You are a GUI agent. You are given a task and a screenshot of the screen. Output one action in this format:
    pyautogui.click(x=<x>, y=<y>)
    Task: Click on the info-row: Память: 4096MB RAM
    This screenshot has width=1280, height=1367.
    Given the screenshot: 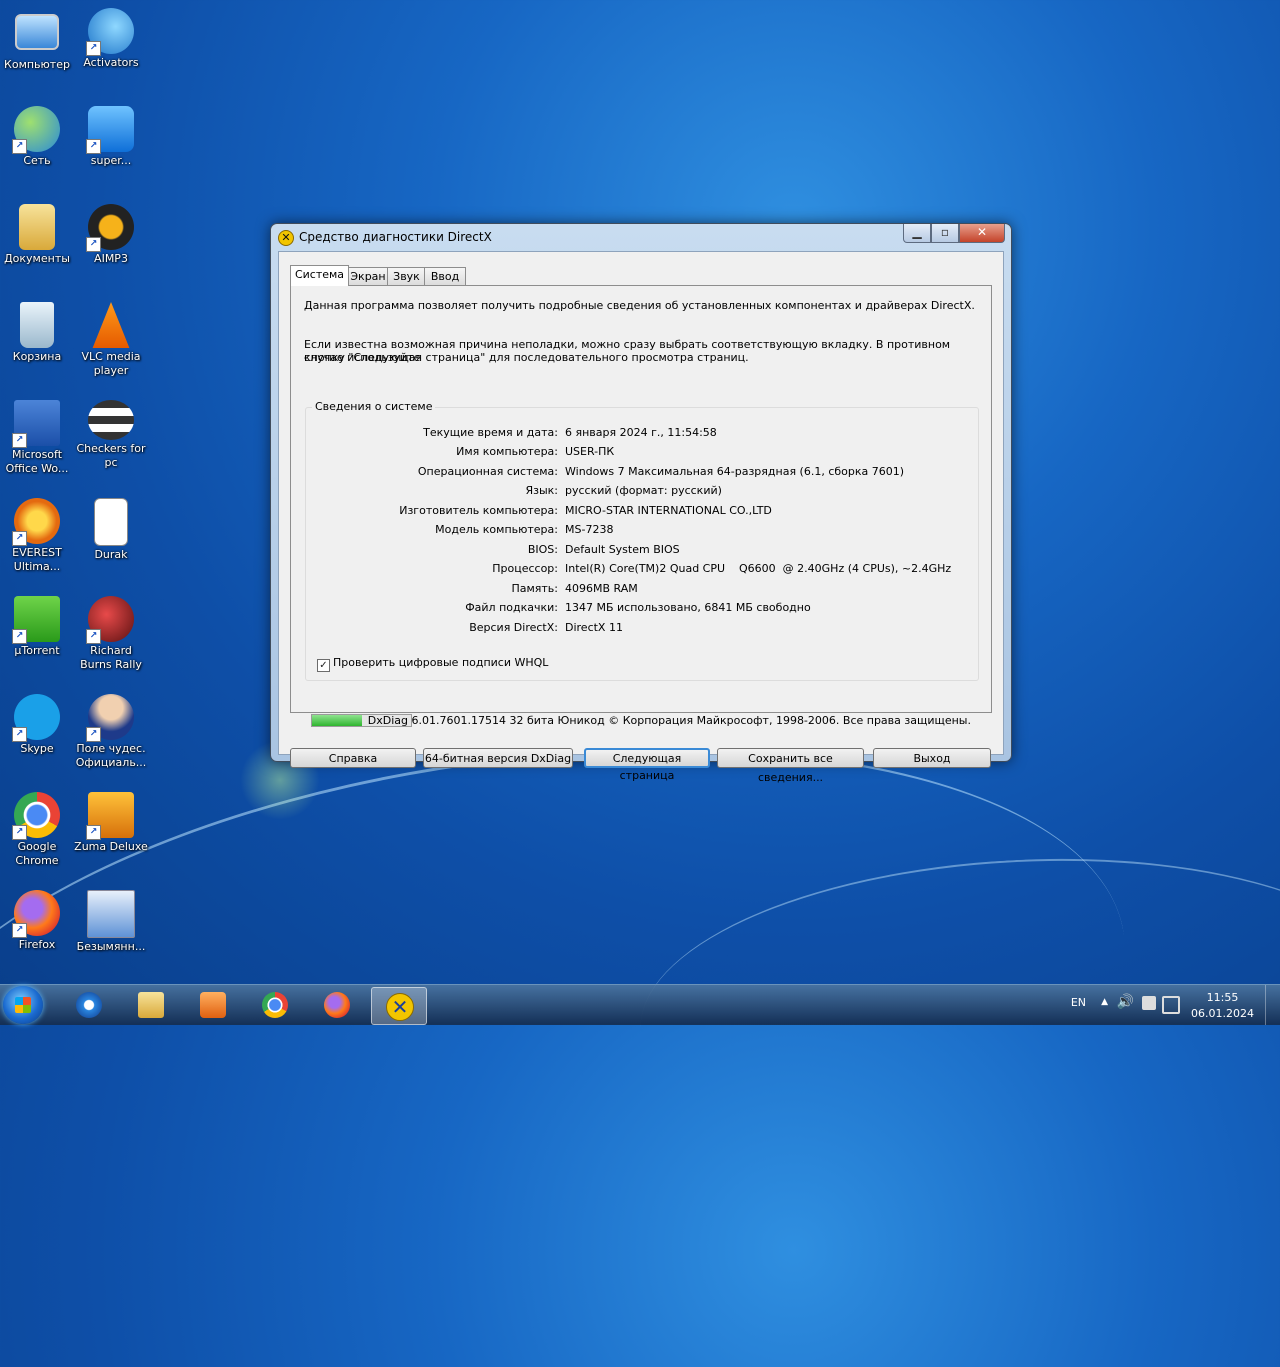 What is the action you would take?
    pyautogui.click(x=642, y=590)
    